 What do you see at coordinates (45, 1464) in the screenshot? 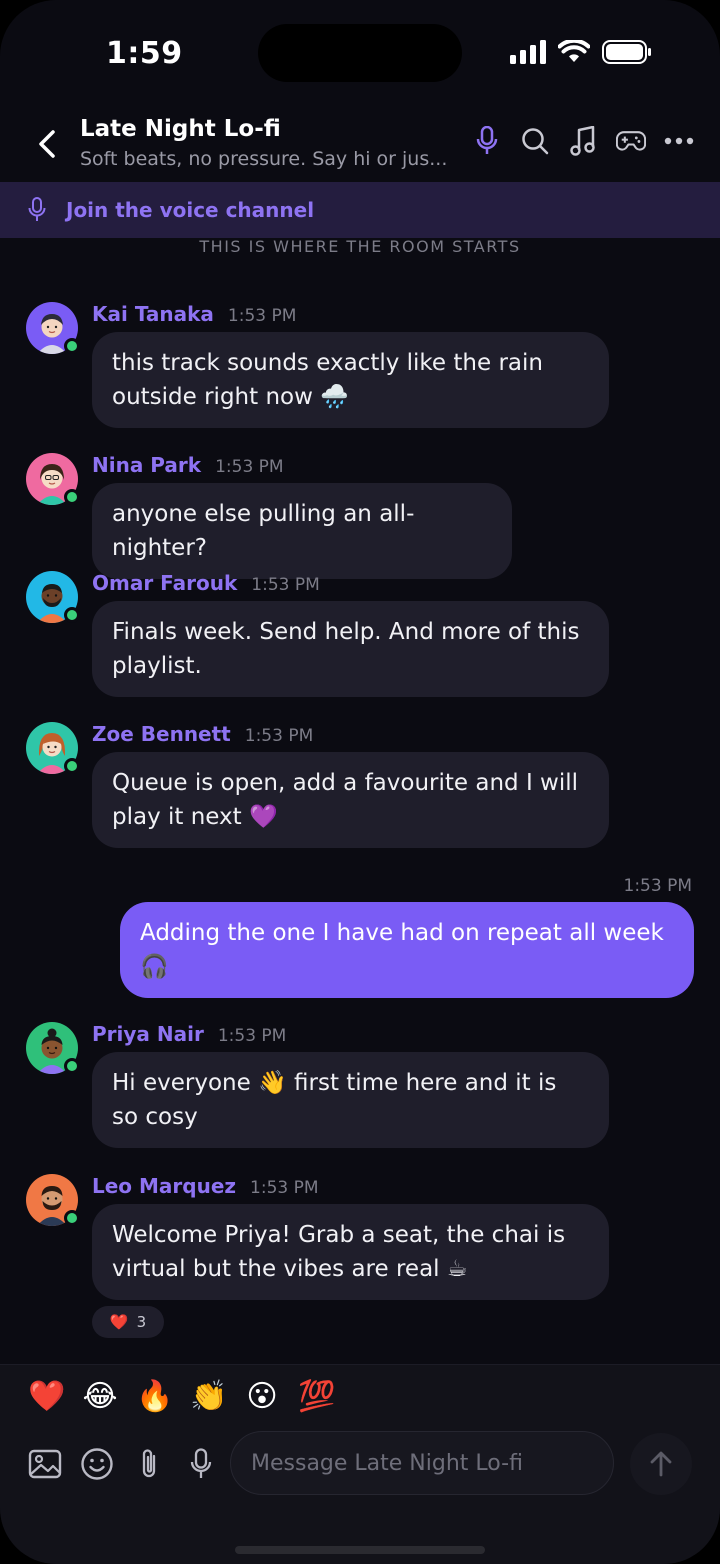
I see `image-icon` at bounding box center [45, 1464].